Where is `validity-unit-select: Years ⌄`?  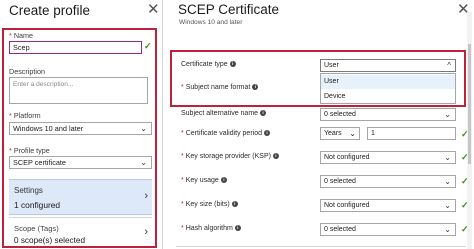
validity-unit-select: Years ⌄ is located at coordinates (340, 133).